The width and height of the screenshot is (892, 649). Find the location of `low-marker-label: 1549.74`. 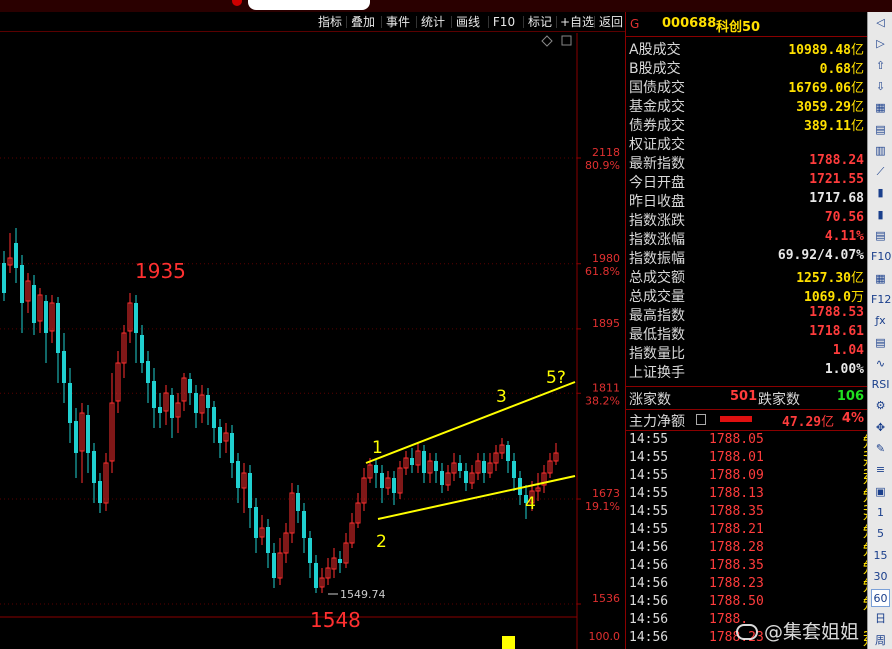

low-marker-label: 1549.74 is located at coordinates (363, 594).